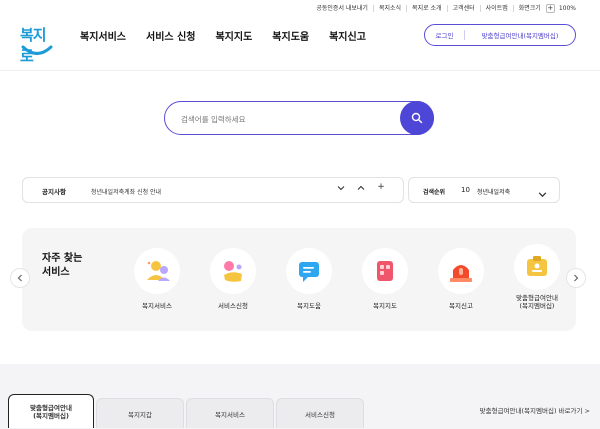  I want to click on carousel-next-button, so click(576, 278).